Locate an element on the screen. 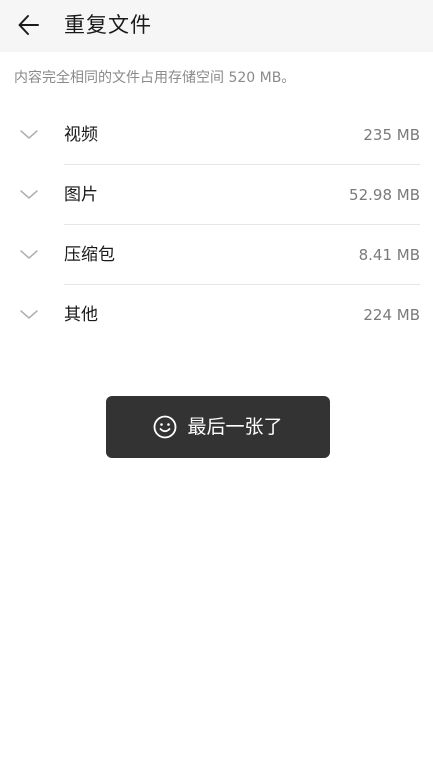  app-header: 重复文件 is located at coordinates (216, 26).